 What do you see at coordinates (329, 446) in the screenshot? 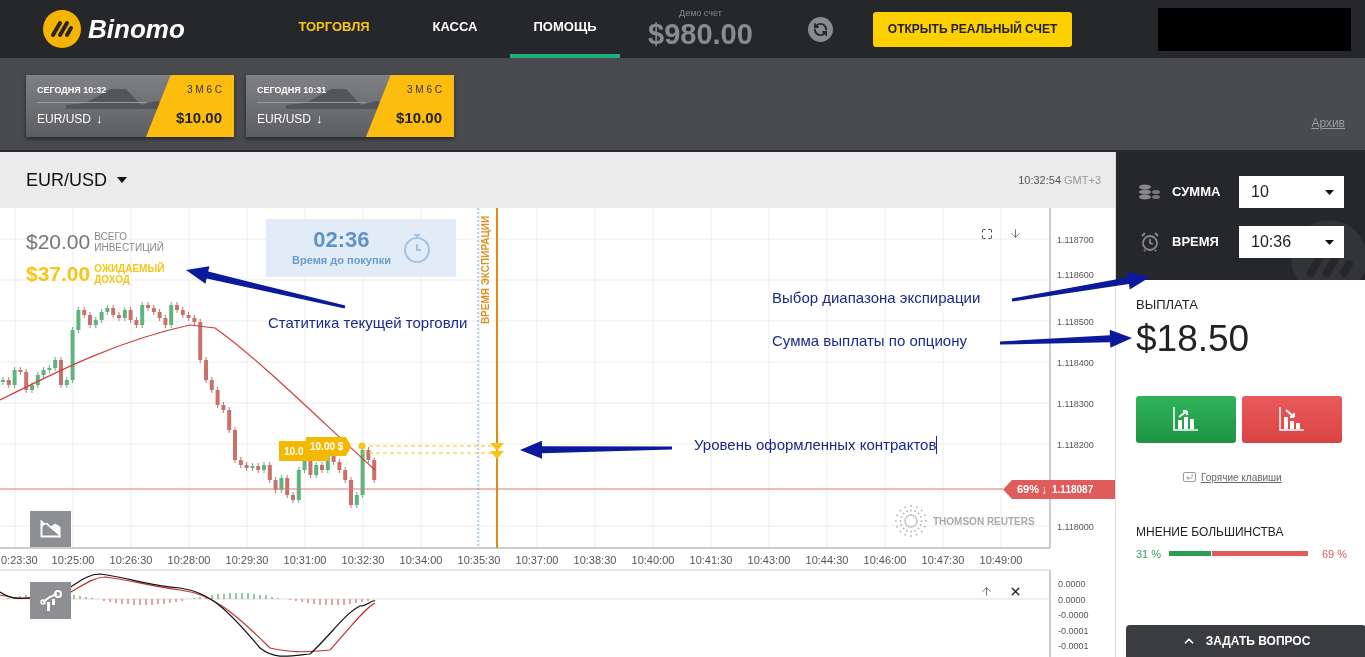
I see `contract-tag: 10.00 $` at bounding box center [329, 446].